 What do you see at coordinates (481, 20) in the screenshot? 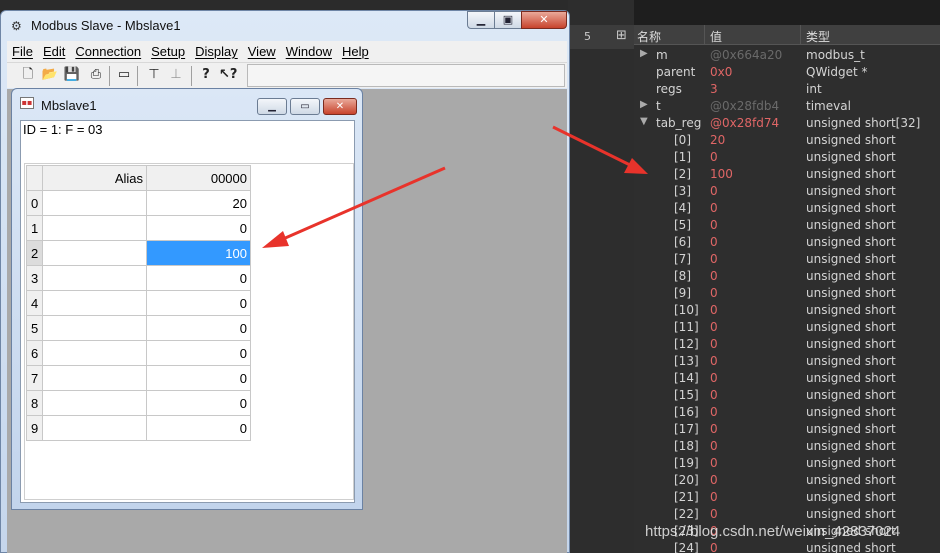
I see `minimize-button: ▁` at bounding box center [481, 20].